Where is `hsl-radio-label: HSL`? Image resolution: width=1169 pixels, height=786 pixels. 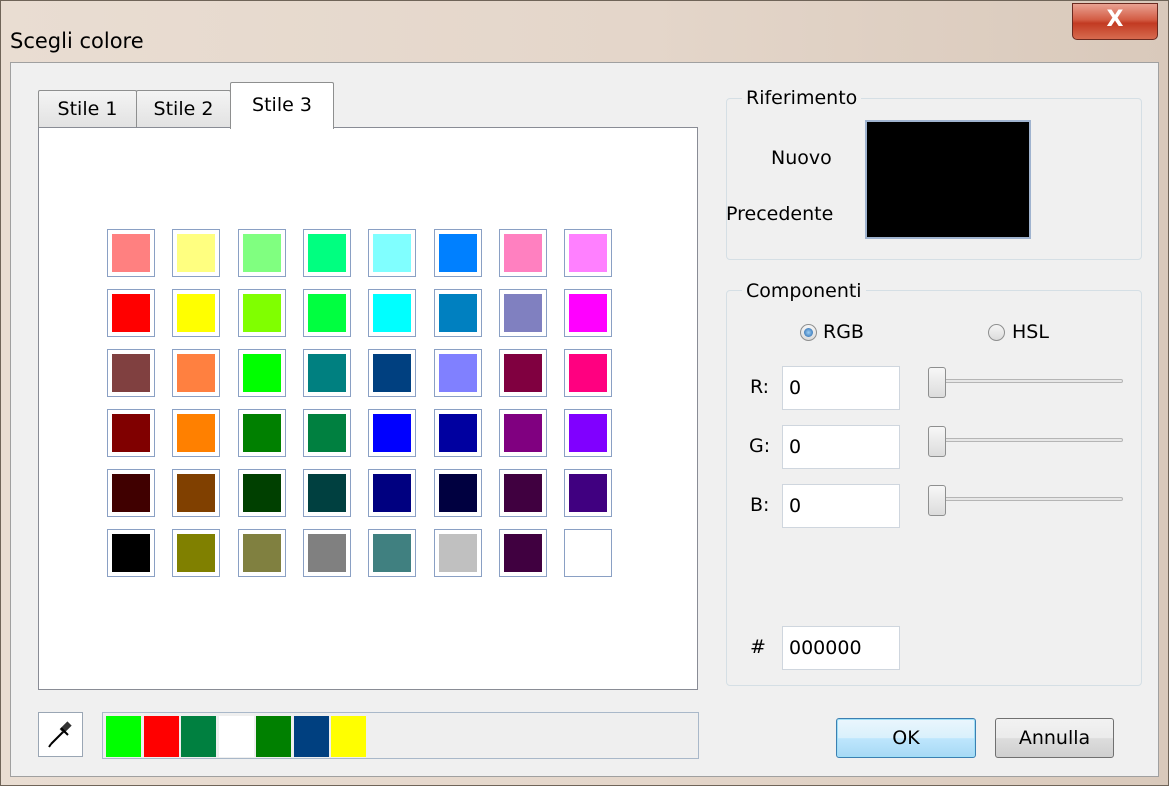
hsl-radio-label: HSL is located at coordinates (1030, 332).